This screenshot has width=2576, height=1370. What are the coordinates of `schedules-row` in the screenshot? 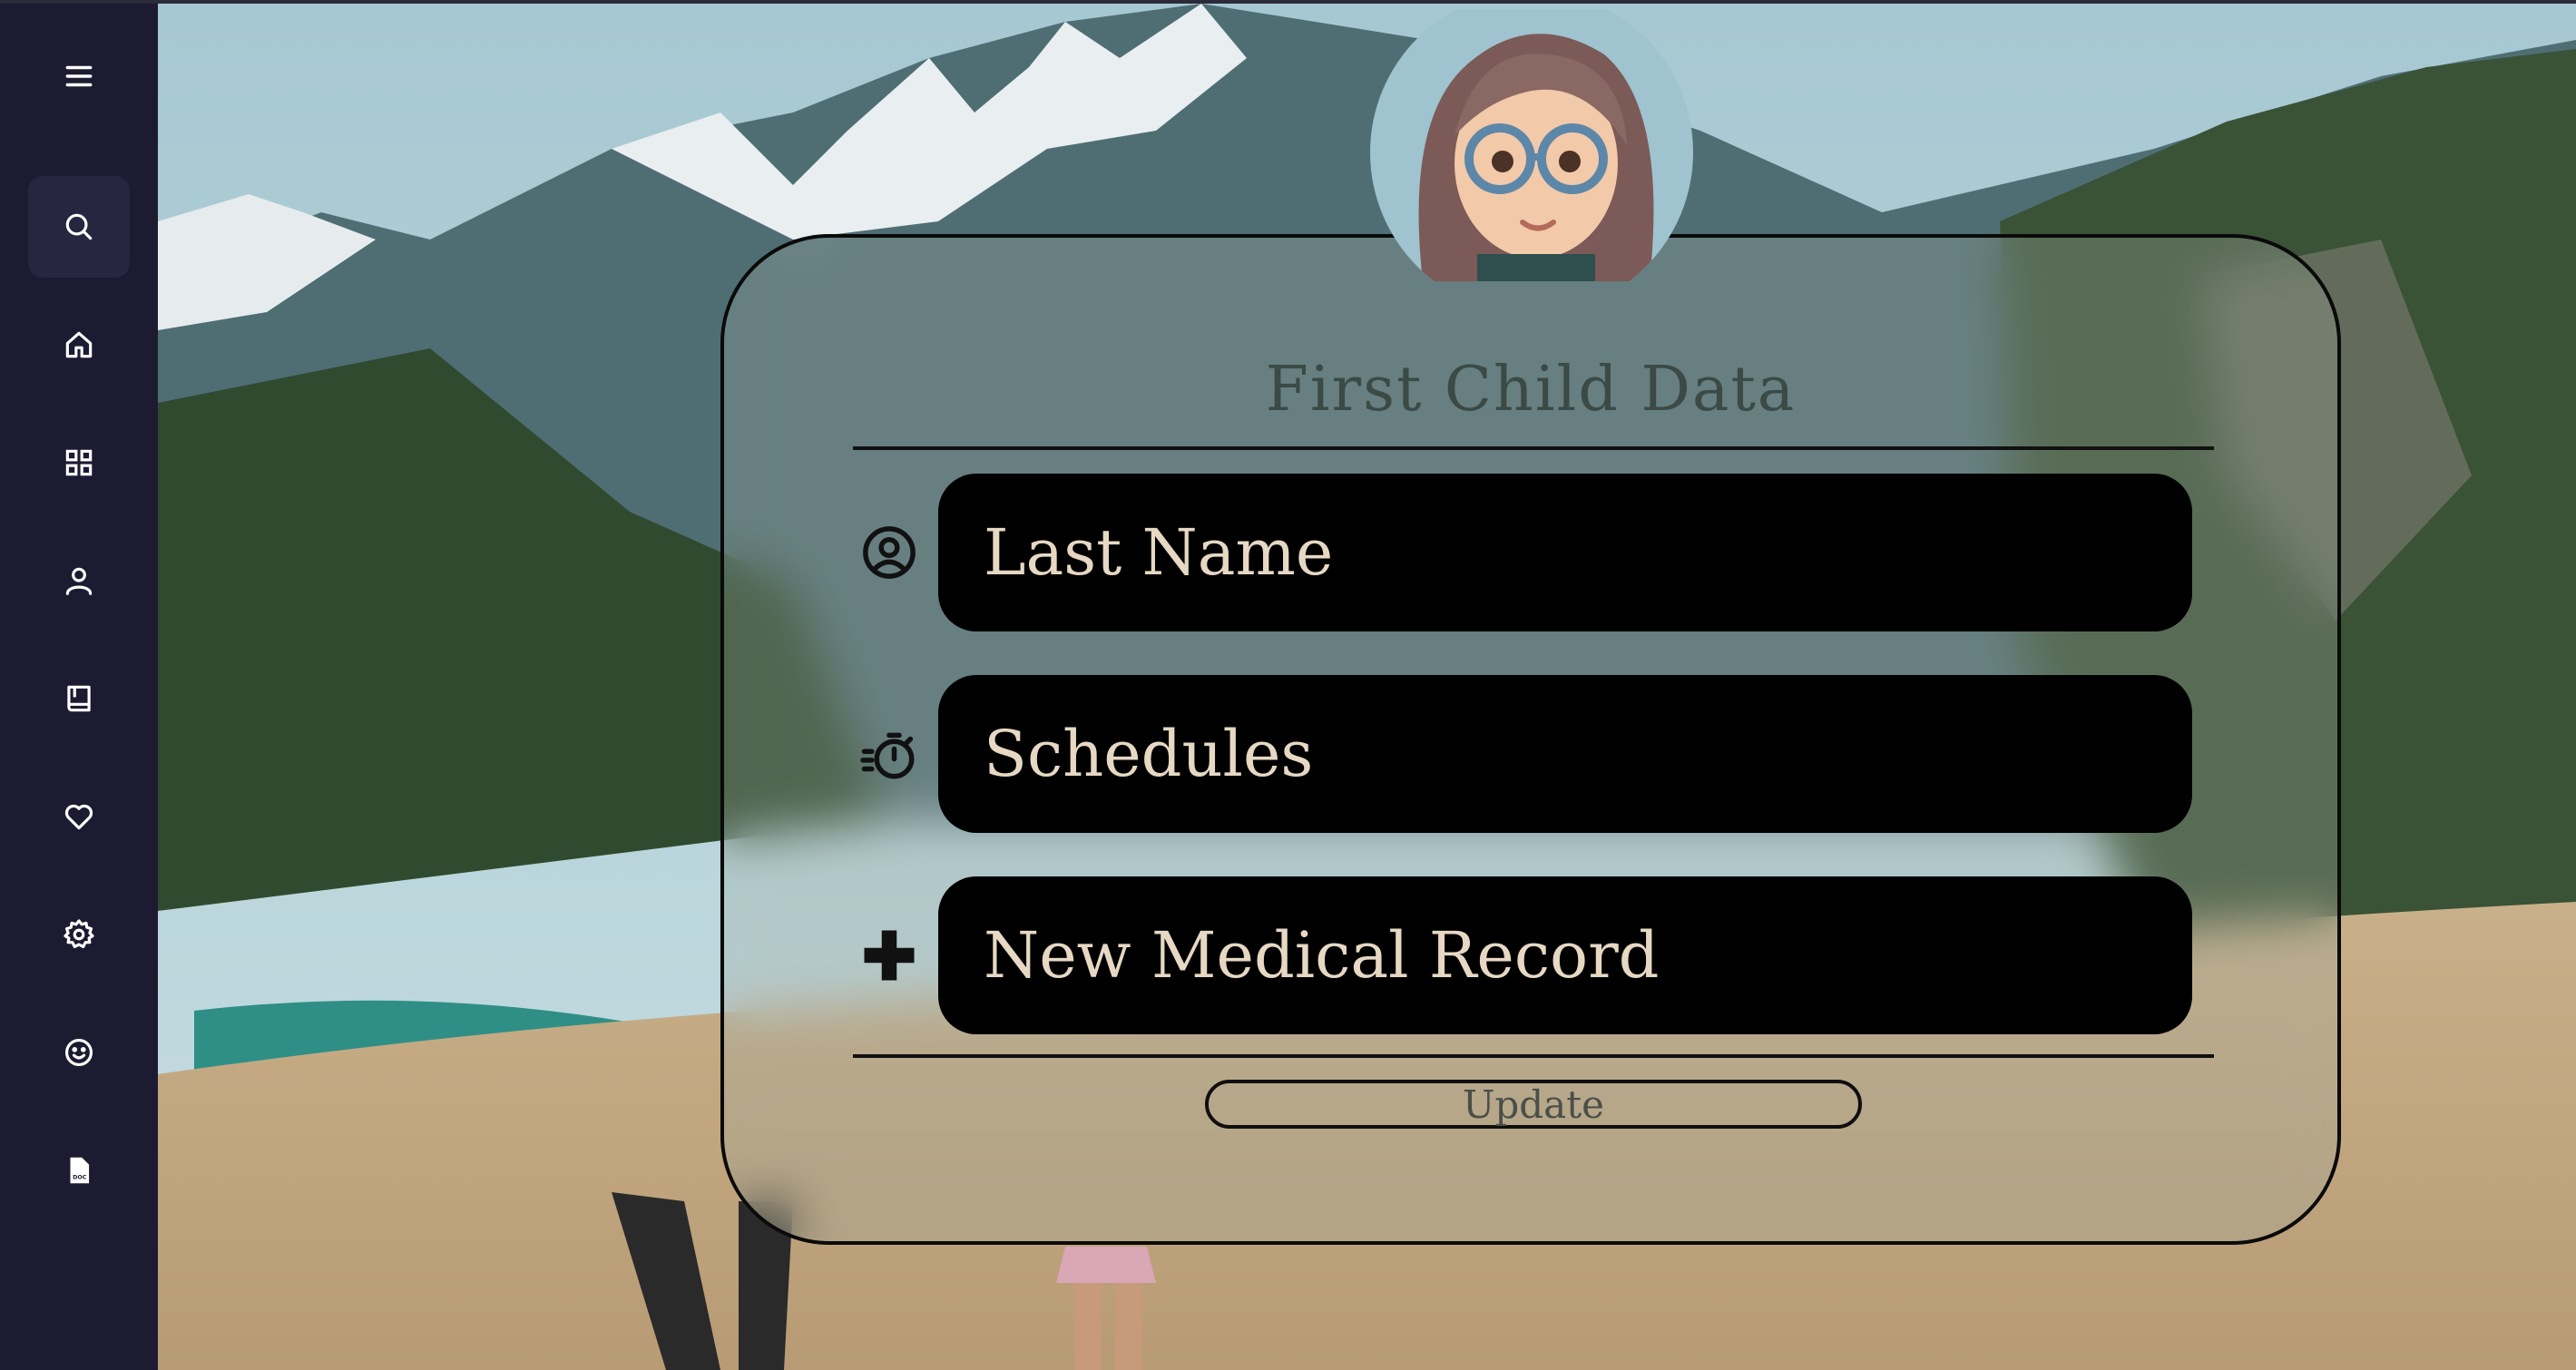 It's located at (1533, 754).